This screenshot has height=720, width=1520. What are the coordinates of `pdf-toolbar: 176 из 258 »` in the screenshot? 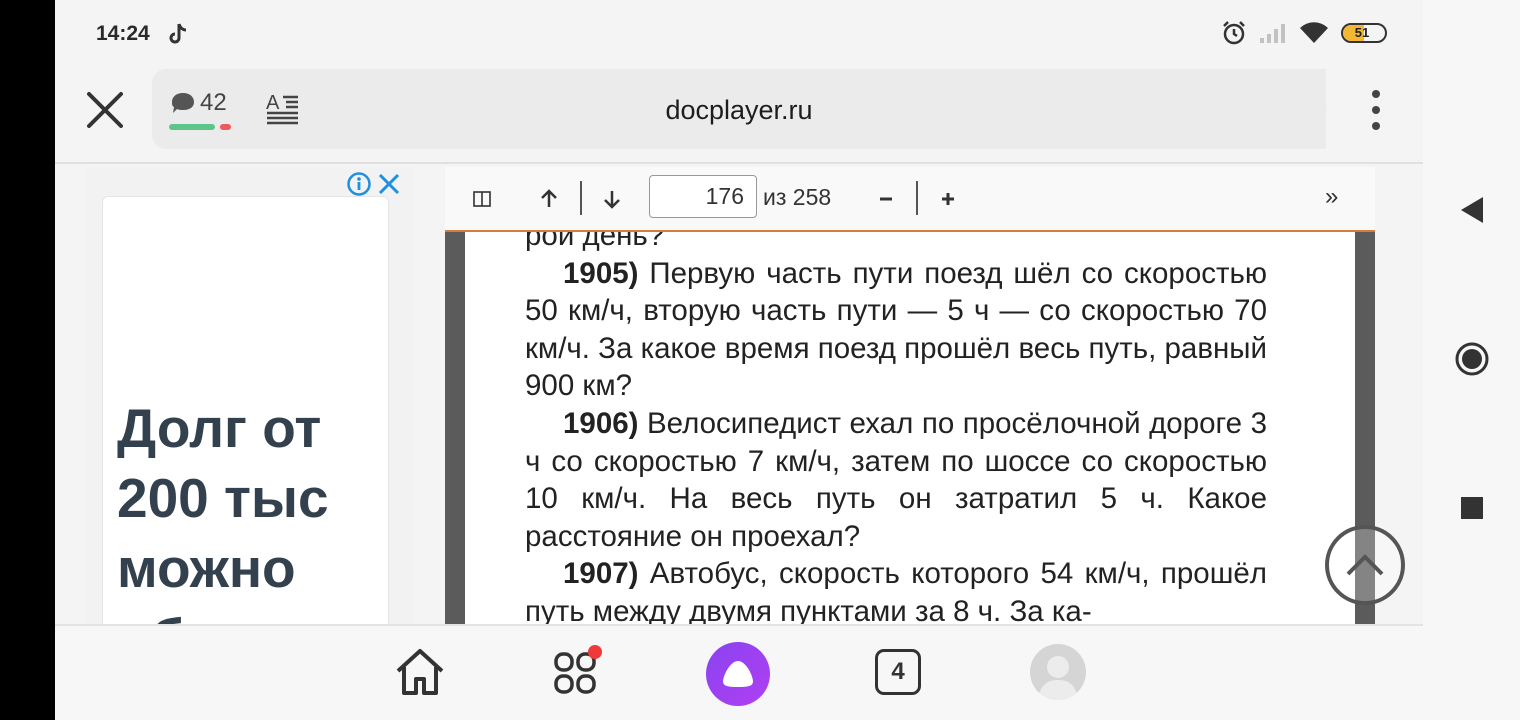 It's located at (910, 199).